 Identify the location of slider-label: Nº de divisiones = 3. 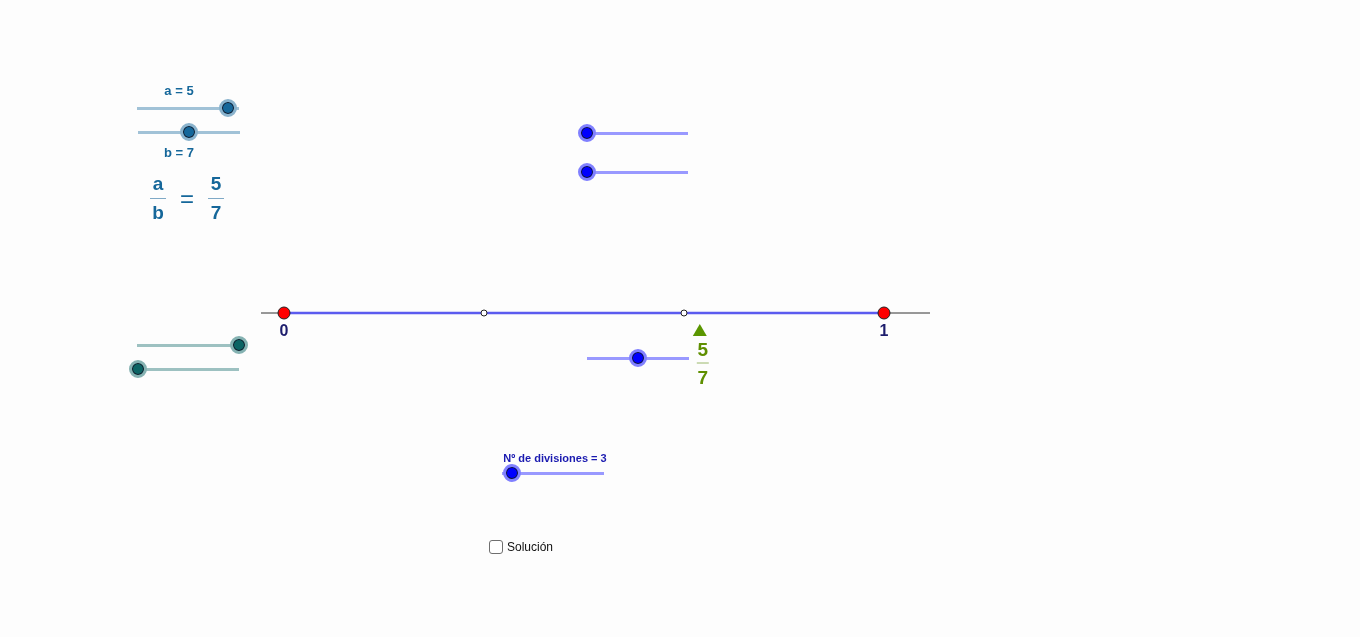
(555, 458).